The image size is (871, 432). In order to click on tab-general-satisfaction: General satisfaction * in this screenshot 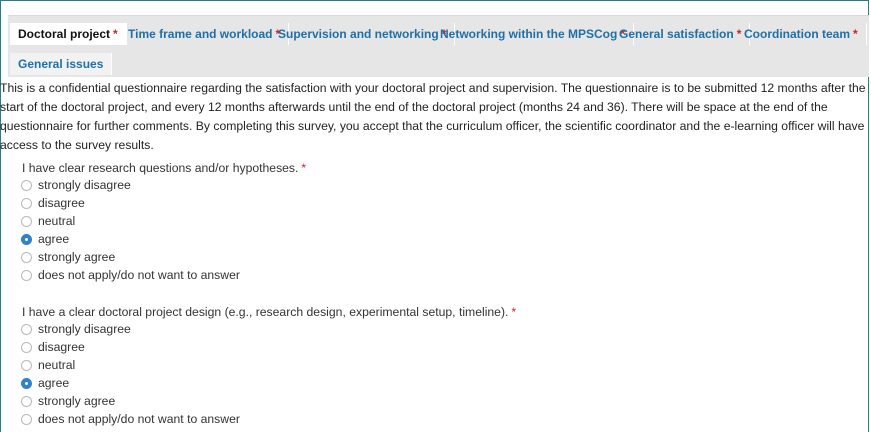, I will do `click(681, 34)`.